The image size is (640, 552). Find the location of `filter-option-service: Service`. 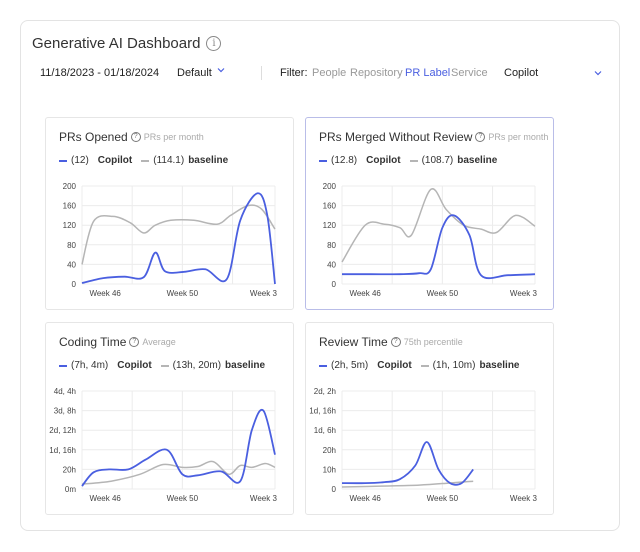

filter-option-service: Service is located at coordinates (469, 73).